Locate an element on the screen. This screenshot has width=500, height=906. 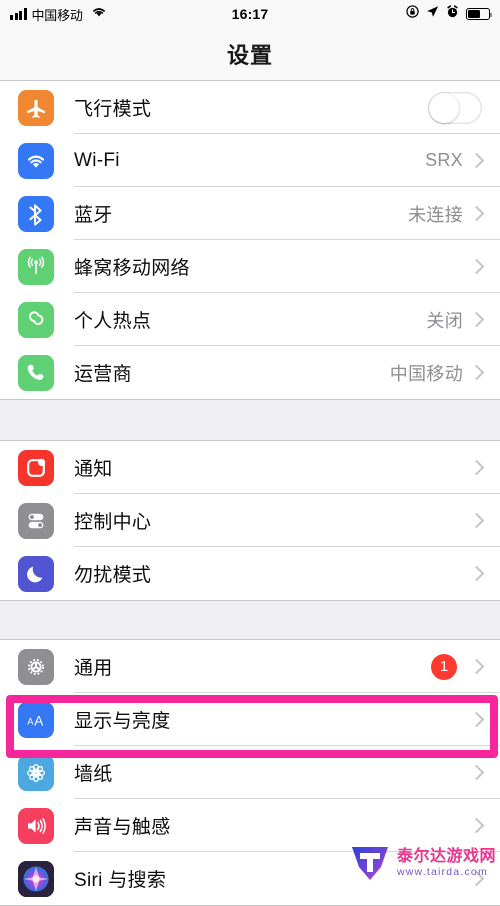
settings-row-label: 勿扰模式 is located at coordinates (113, 575).